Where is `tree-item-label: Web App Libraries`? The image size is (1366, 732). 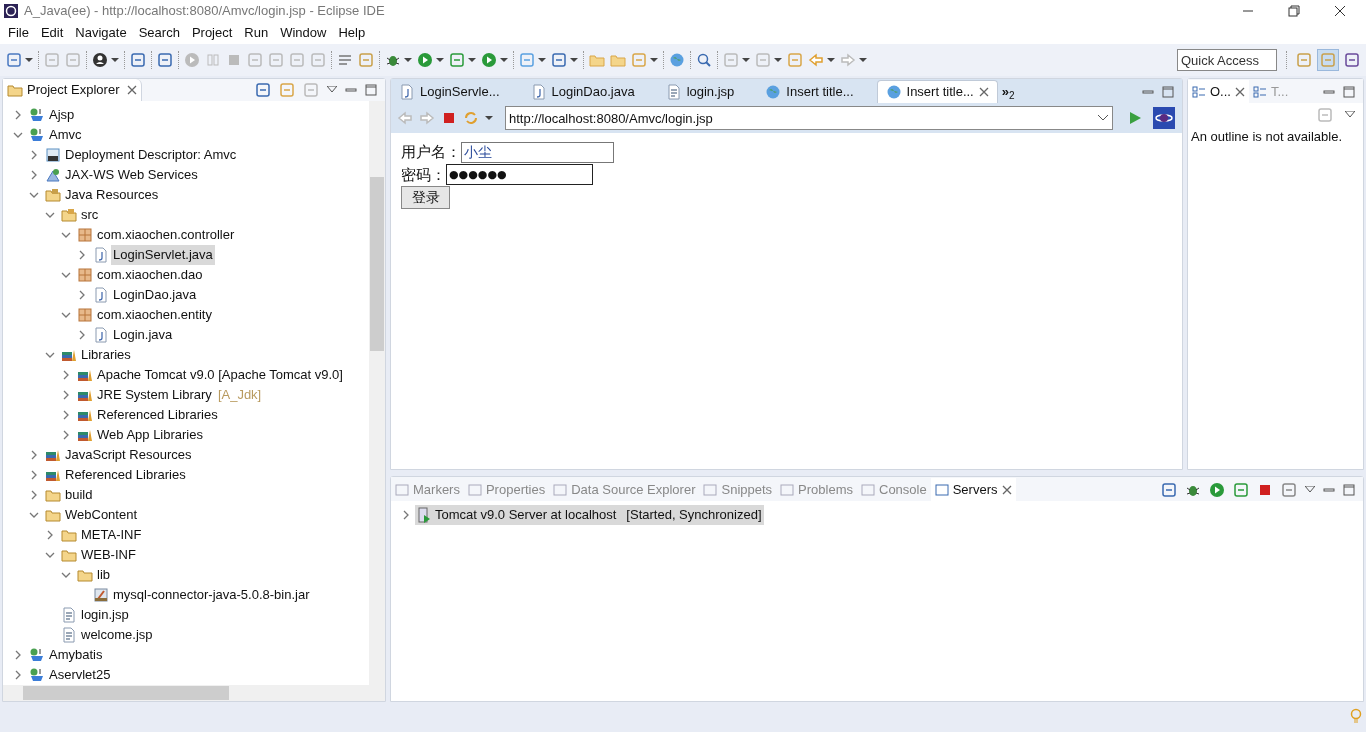 tree-item-label: Web App Libraries is located at coordinates (150, 435).